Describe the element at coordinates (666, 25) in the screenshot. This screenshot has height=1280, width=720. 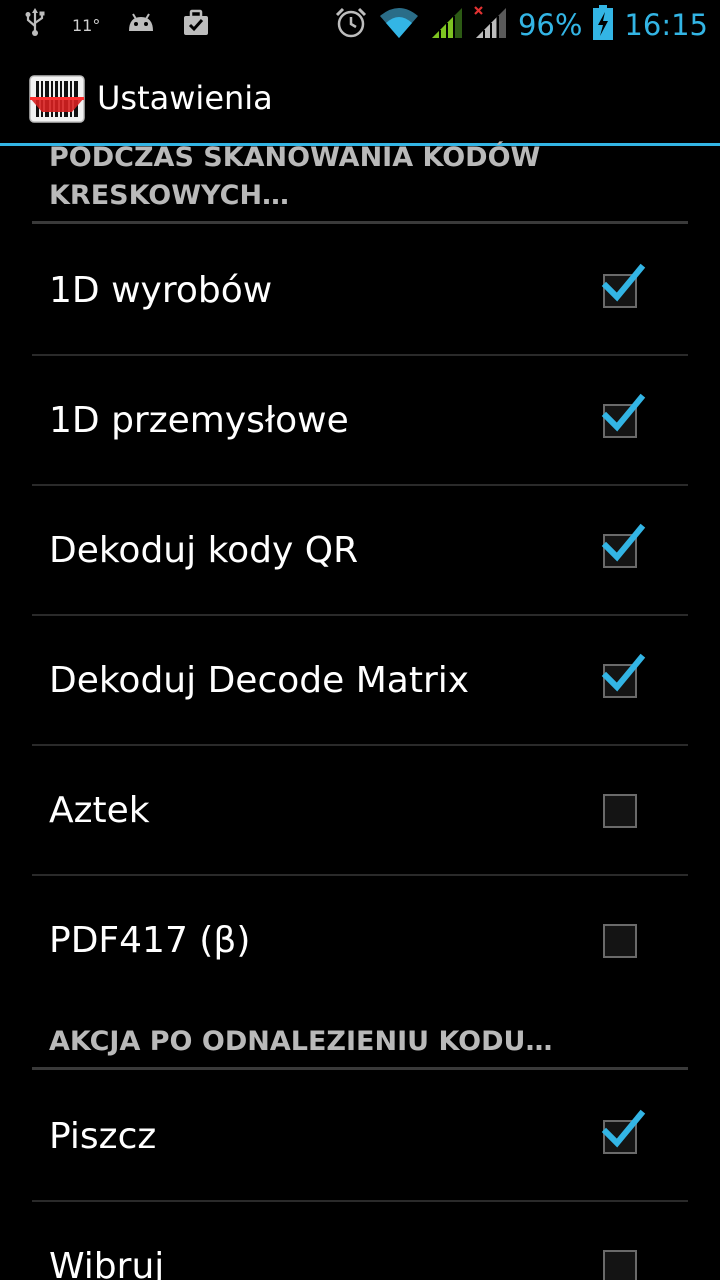
I see `clock: 16:15` at that location.